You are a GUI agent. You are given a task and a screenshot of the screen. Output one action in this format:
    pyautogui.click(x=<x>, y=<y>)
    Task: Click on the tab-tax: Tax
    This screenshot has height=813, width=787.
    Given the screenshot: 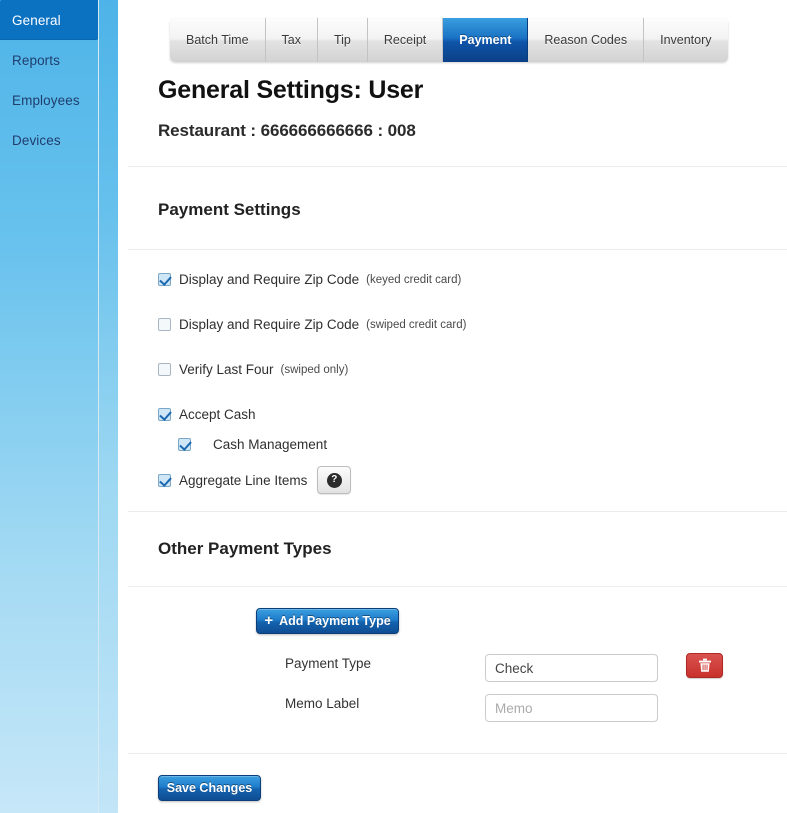 What is the action you would take?
    pyautogui.click(x=291, y=40)
    